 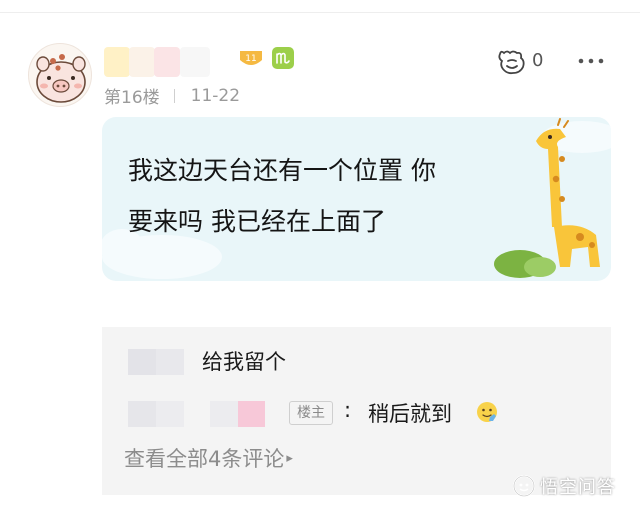 What do you see at coordinates (244, 362) in the screenshot?
I see `reply-text: 给我留个` at bounding box center [244, 362].